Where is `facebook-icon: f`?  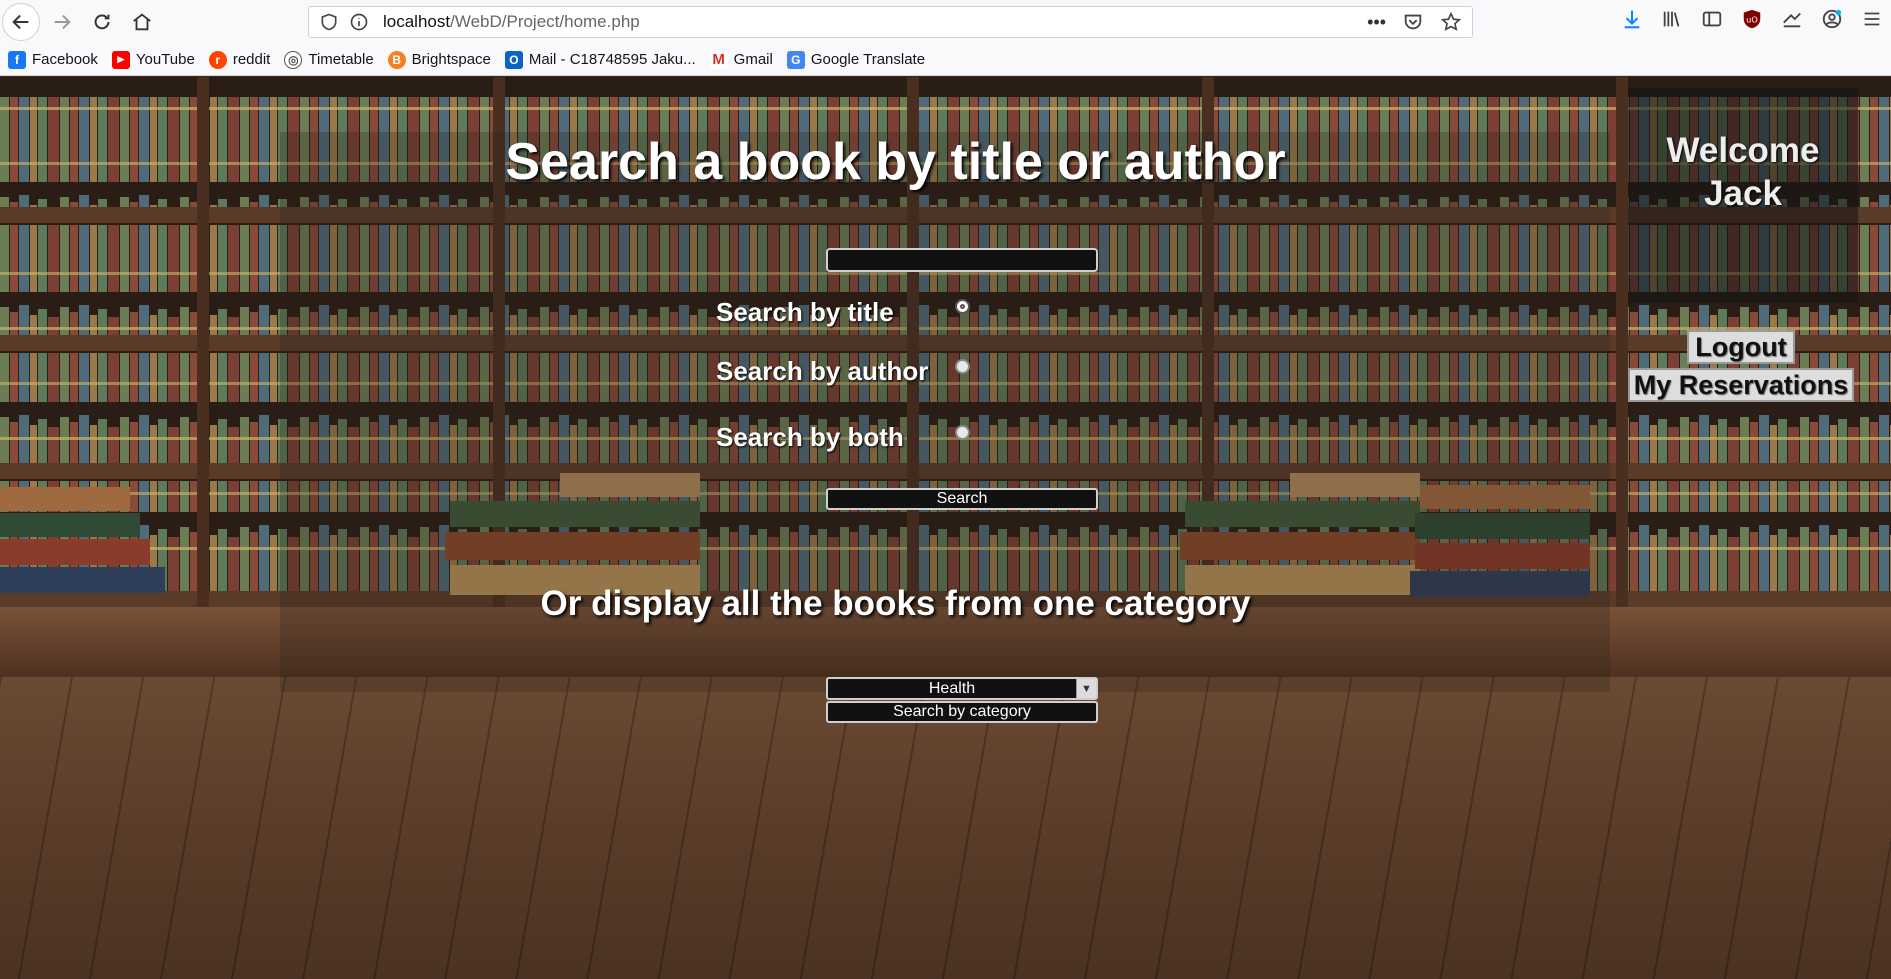 facebook-icon: f is located at coordinates (17, 59).